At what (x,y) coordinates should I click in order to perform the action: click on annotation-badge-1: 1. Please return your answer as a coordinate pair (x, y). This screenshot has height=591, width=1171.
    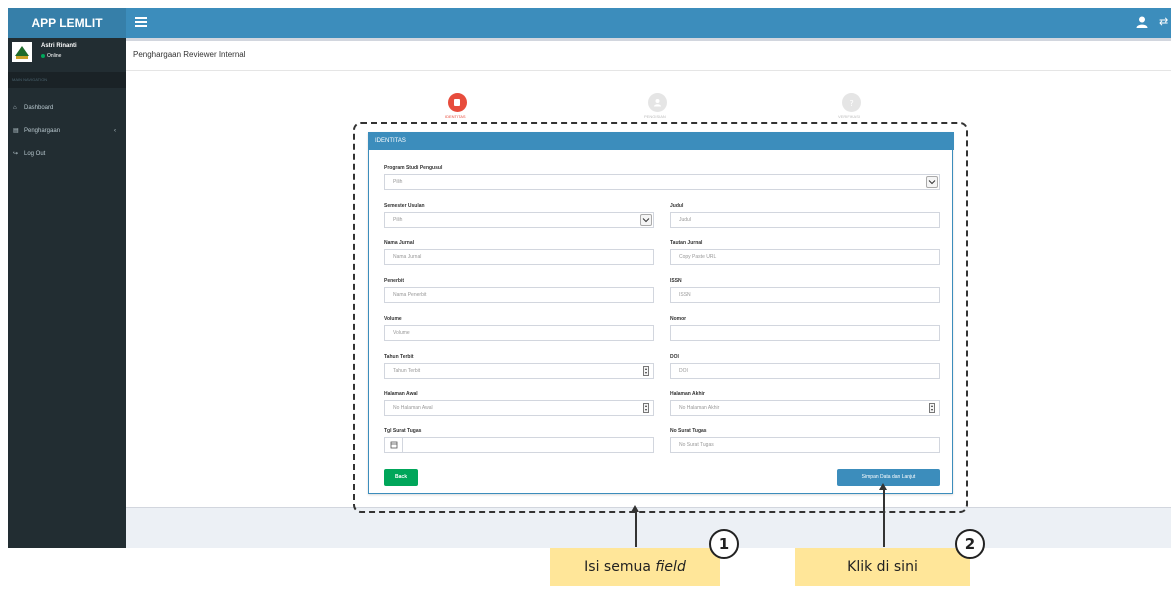
    Looking at the image, I should click on (724, 544).